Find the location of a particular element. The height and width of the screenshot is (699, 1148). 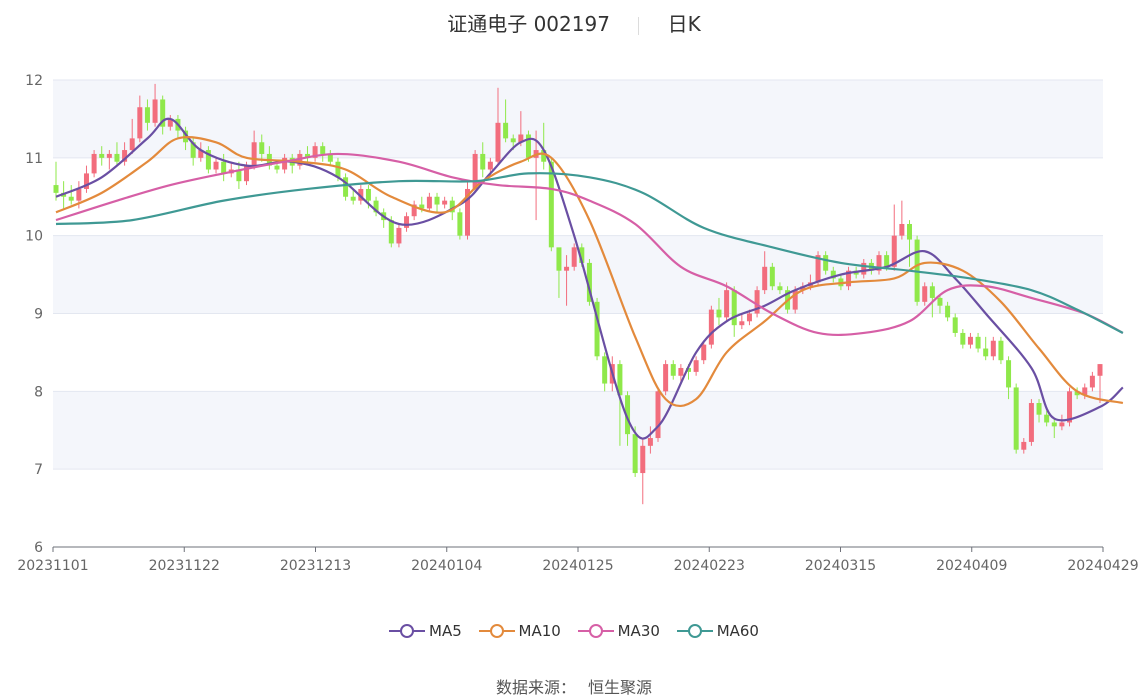

legend-item-ma60: MA60 is located at coordinates (717, 631).